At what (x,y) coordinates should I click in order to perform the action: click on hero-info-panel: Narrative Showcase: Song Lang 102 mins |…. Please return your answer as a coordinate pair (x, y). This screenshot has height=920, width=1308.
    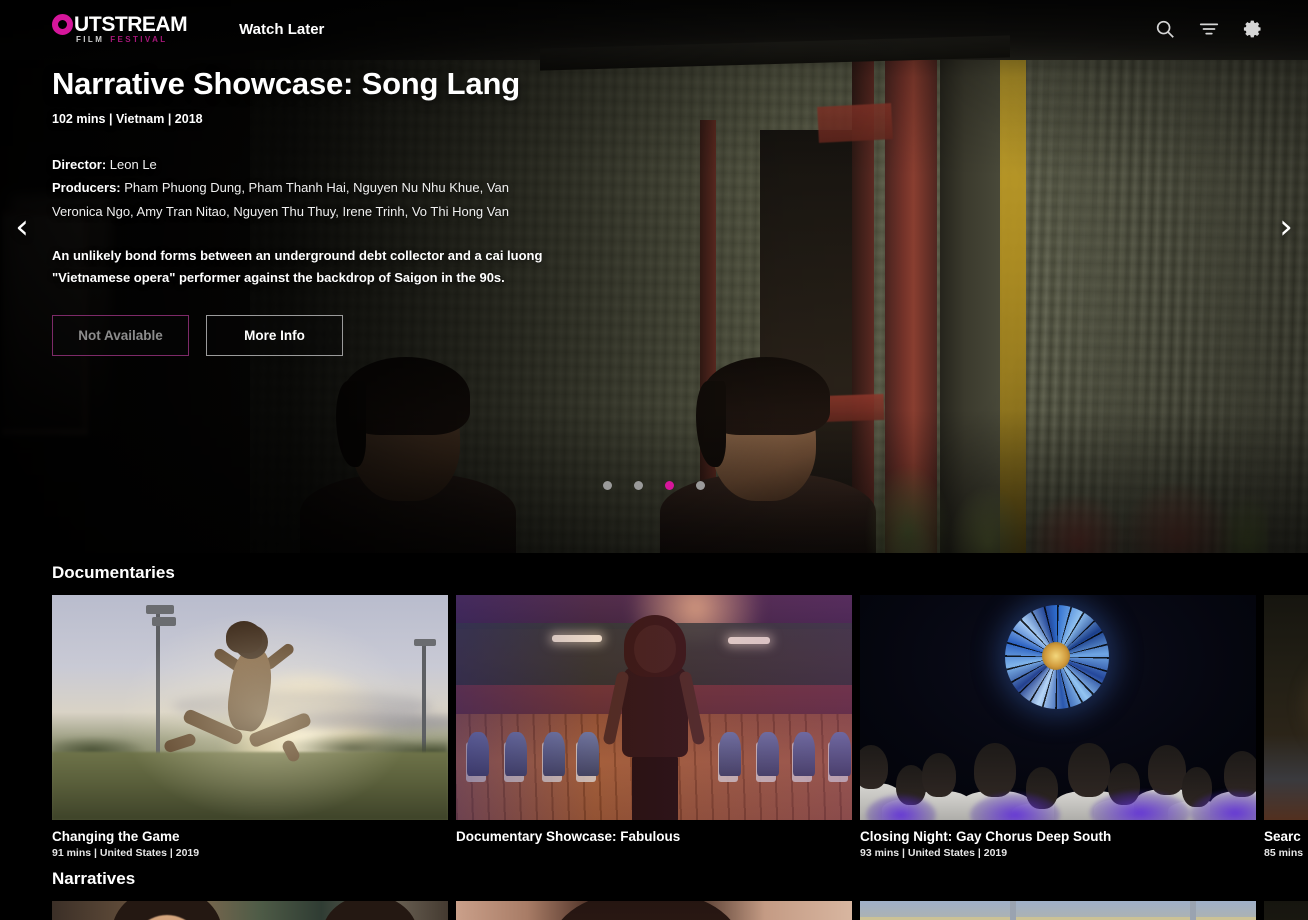
    Looking at the image, I should click on (352, 211).